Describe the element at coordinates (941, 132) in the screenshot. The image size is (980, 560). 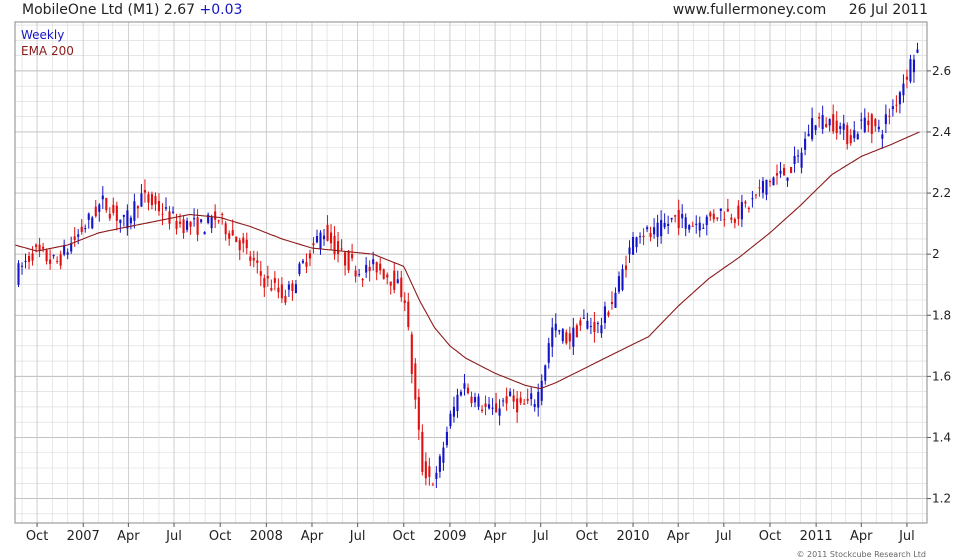
I see `y-tick-label: 2.4` at that location.